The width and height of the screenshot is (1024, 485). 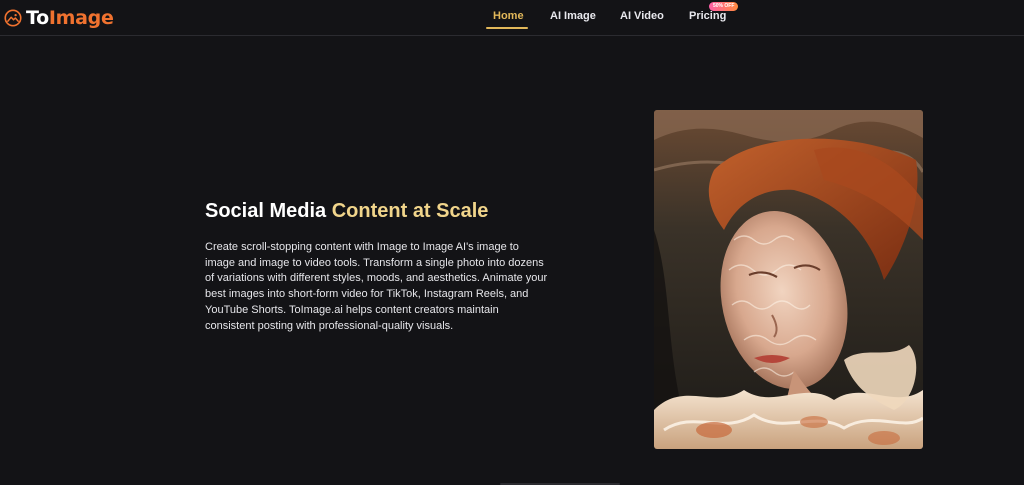 What do you see at coordinates (410, 211) in the screenshot?
I see `headline-accent: Content at Scale` at bounding box center [410, 211].